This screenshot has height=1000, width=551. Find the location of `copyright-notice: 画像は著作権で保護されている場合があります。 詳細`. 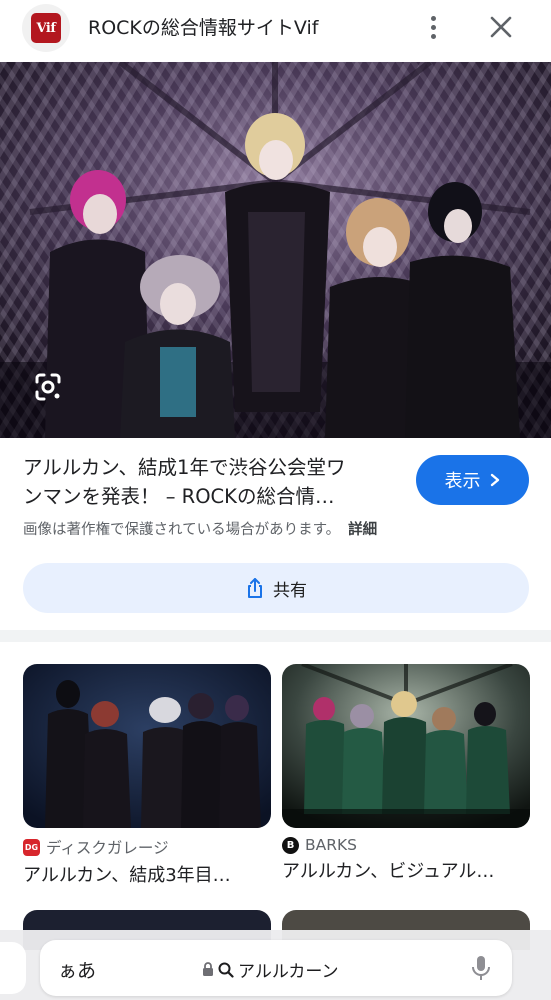

copyright-notice: 画像は著作権で保護されている場合があります。 詳細 is located at coordinates (200, 528).